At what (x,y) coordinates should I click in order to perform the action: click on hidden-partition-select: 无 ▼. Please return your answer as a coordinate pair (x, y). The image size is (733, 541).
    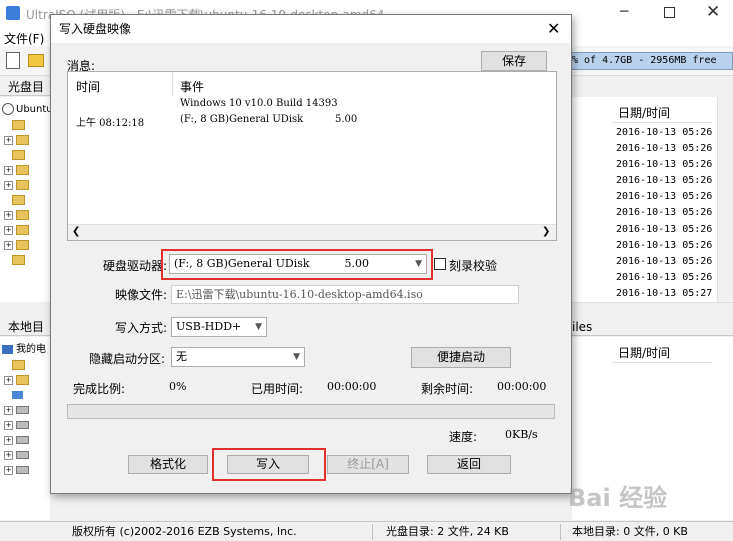
    Looking at the image, I should click on (238, 357).